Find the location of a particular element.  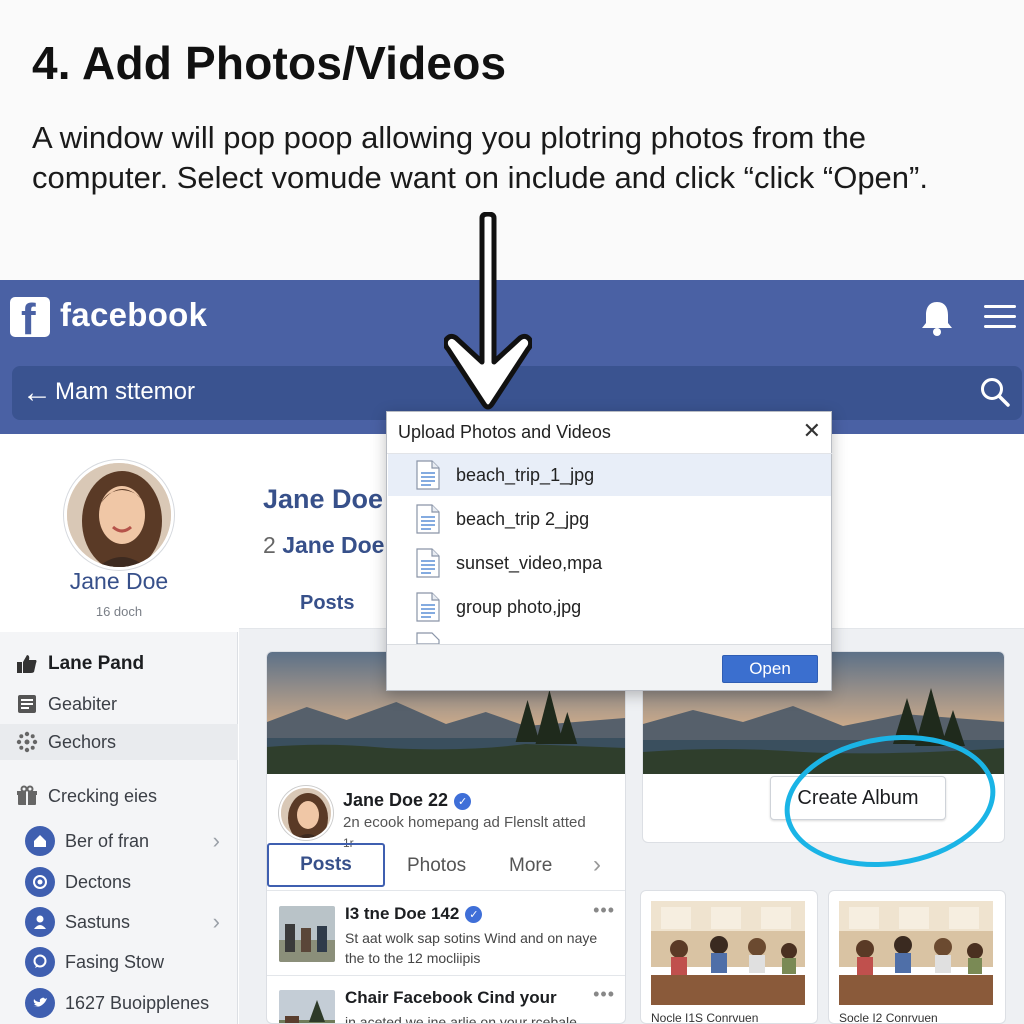

tab-photos: Photos is located at coordinates (436, 866).